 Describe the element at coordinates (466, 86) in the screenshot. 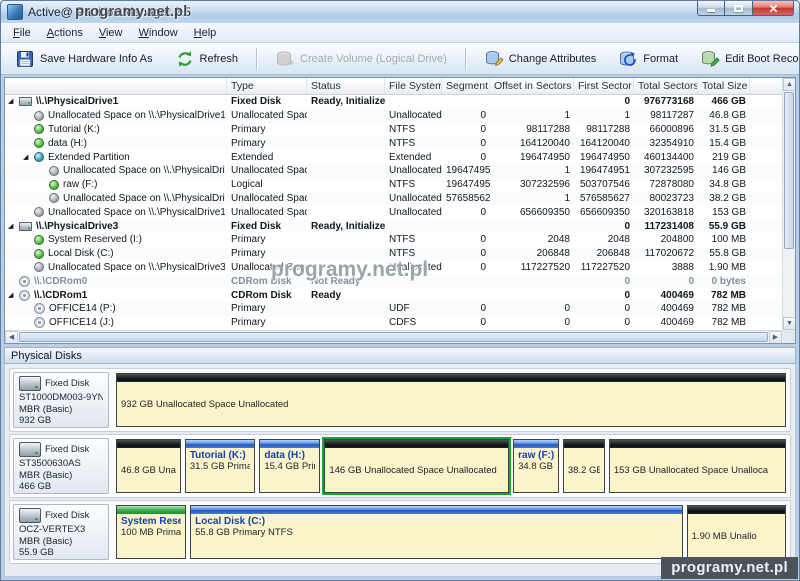

I see `column-header-segment: Segment` at that location.